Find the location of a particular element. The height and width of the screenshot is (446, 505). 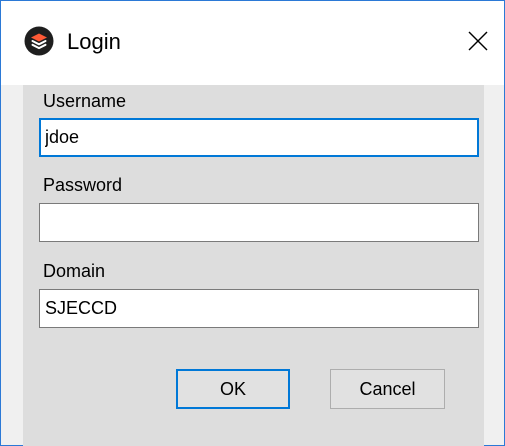

close-button is located at coordinates (478, 41).